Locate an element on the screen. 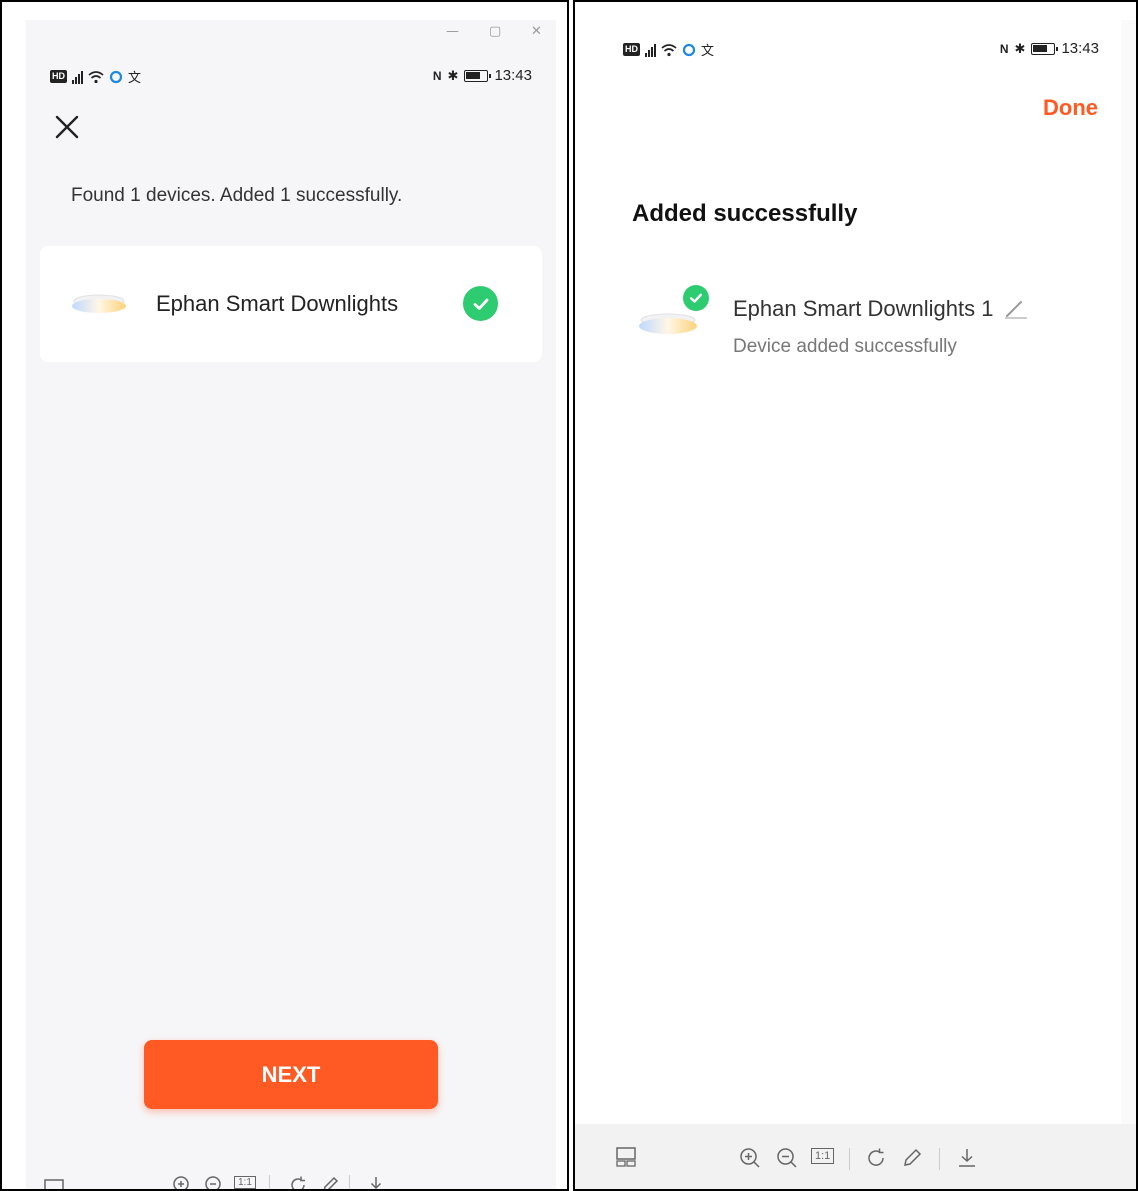 This screenshot has height=1191, width=1138. page-title: Added successfully is located at coordinates (745, 213).